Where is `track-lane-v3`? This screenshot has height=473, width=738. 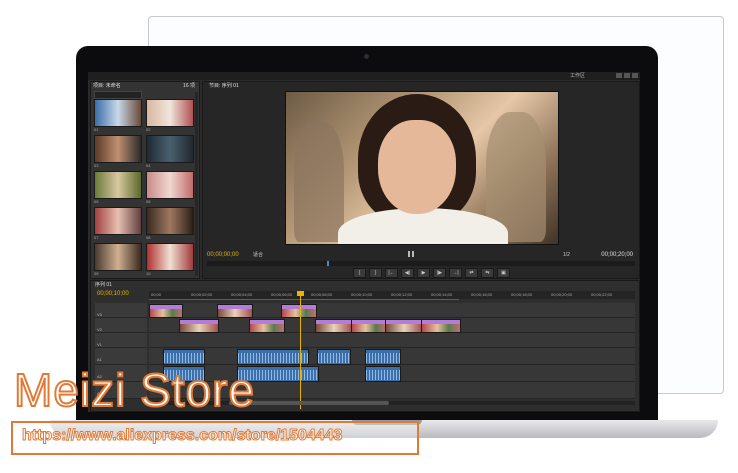 track-lane-v3 is located at coordinates (392, 310).